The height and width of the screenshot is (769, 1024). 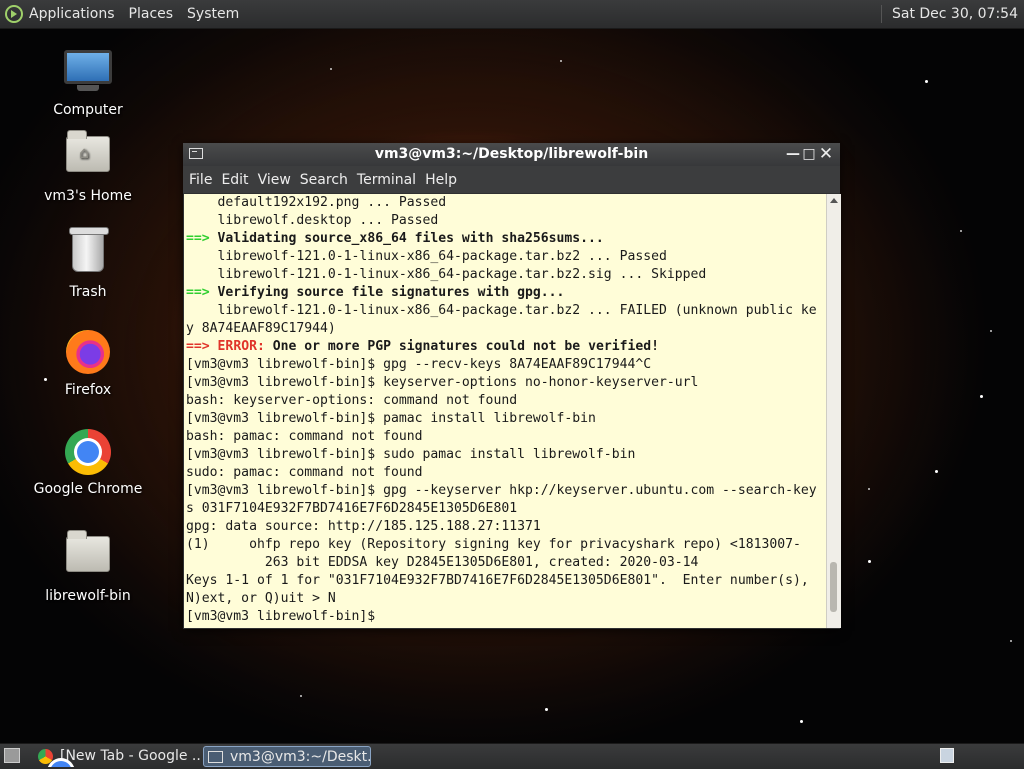 I want to click on desktop-icon-chrome: Google Chrome, so click(x=88, y=462).